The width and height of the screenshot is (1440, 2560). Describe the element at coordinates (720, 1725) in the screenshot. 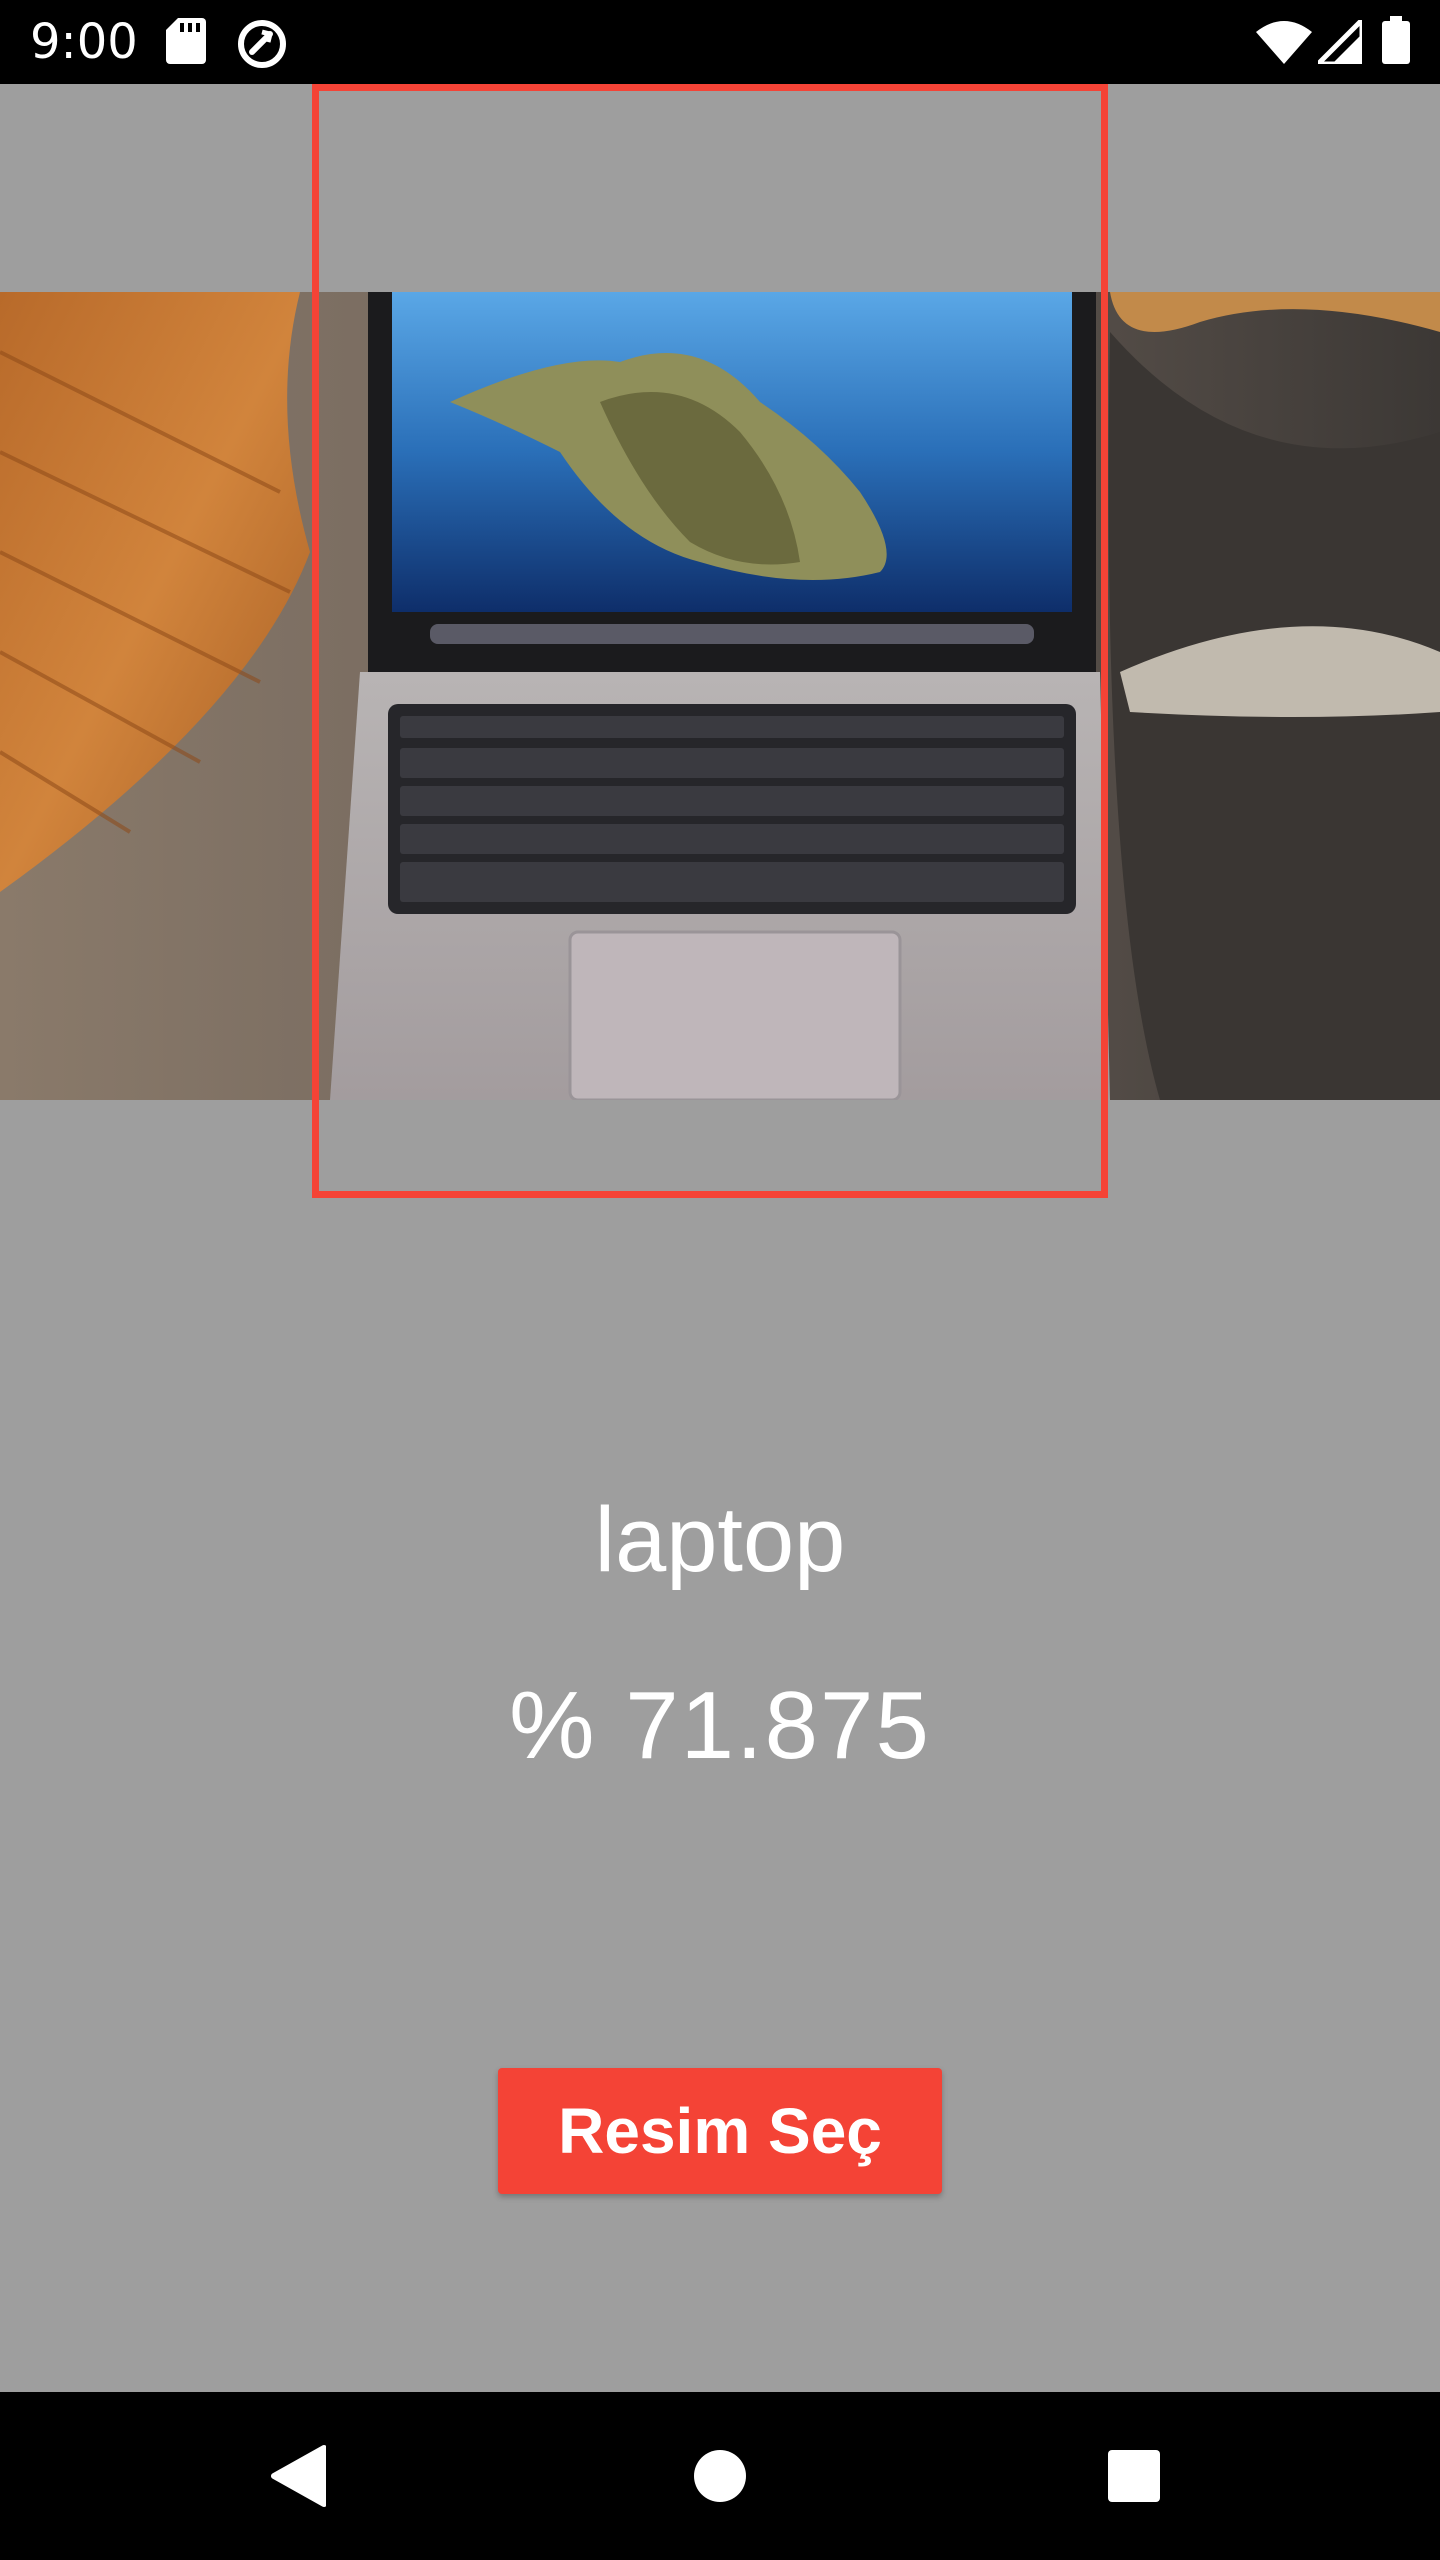

I see `detection-confidence: % 71.875` at that location.